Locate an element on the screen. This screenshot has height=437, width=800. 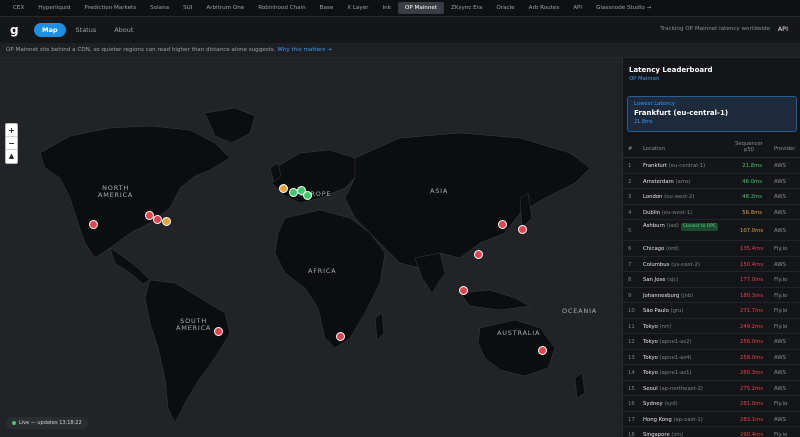
row-location: Chicago (ord) is located at coordinates (661, 249).